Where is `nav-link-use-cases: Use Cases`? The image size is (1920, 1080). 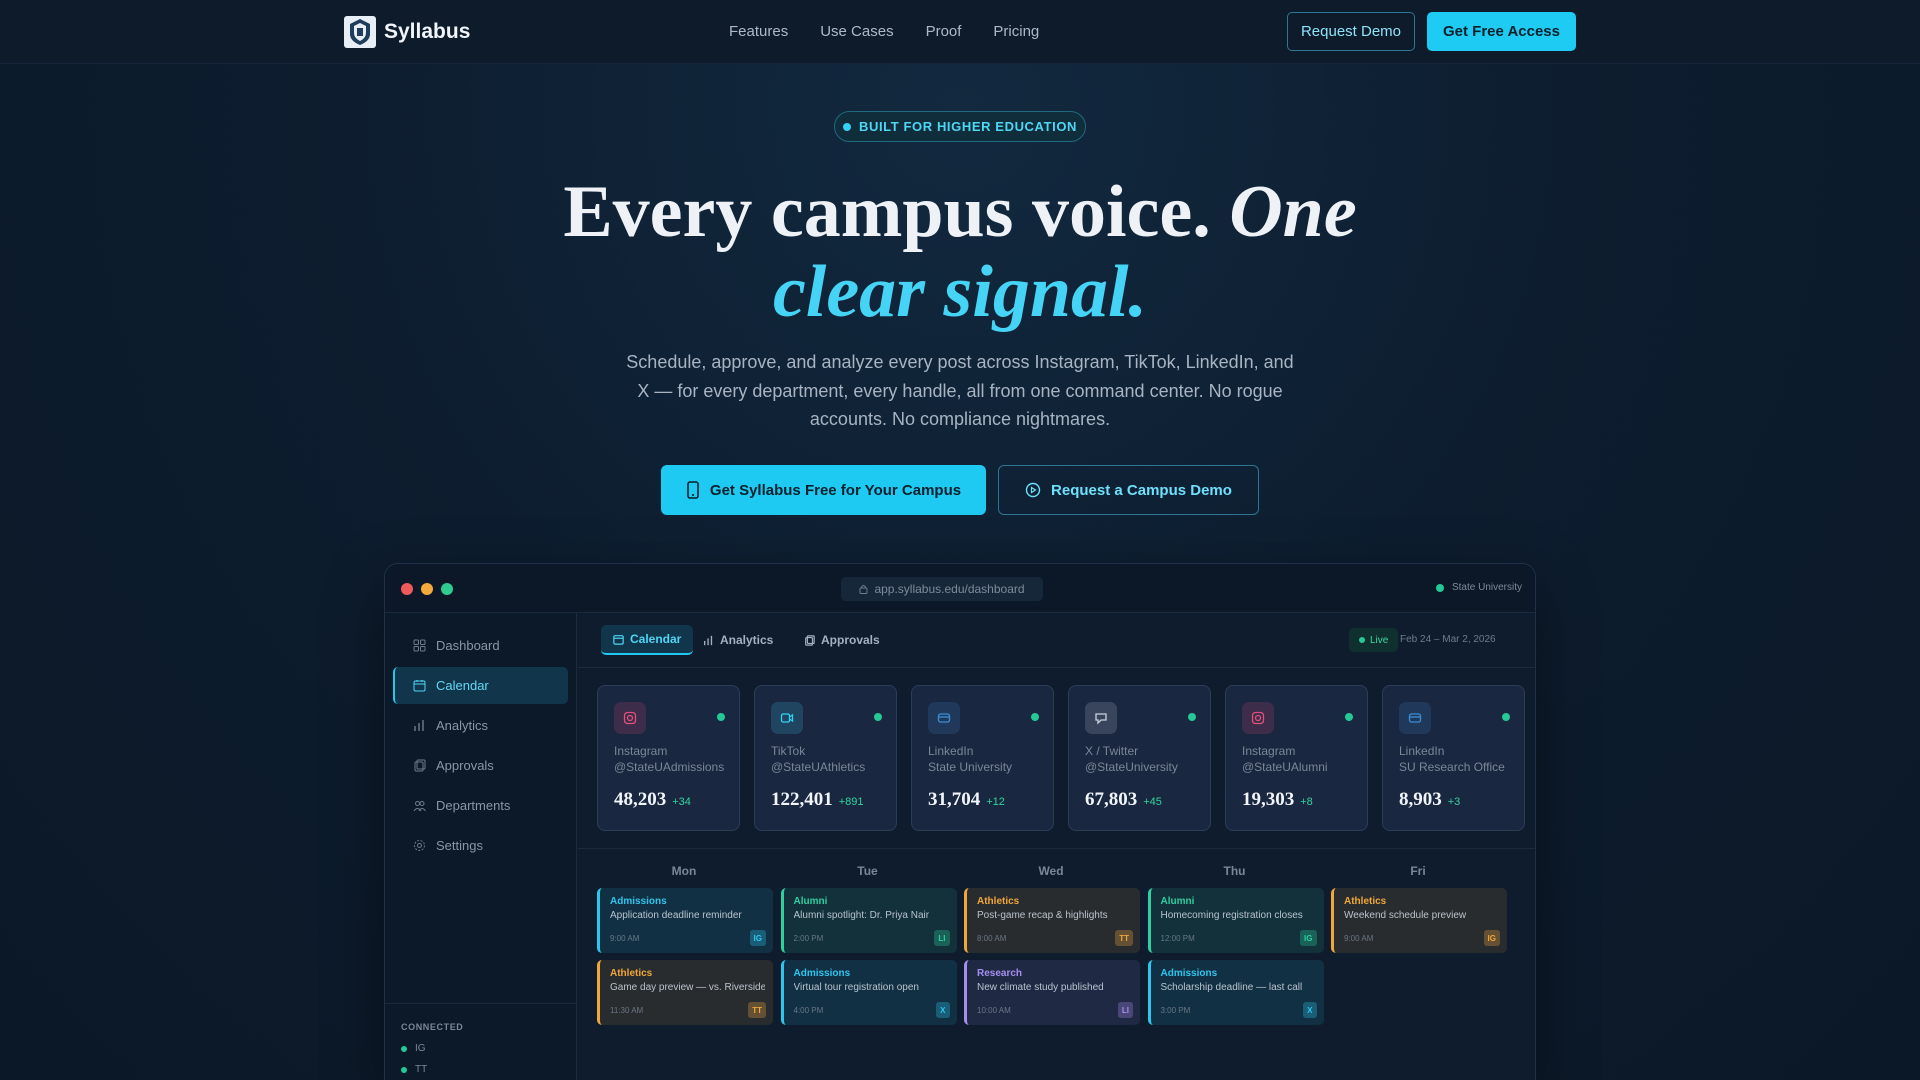
nav-link-use-cases: Use Cases is located at coordinates (856, 31).